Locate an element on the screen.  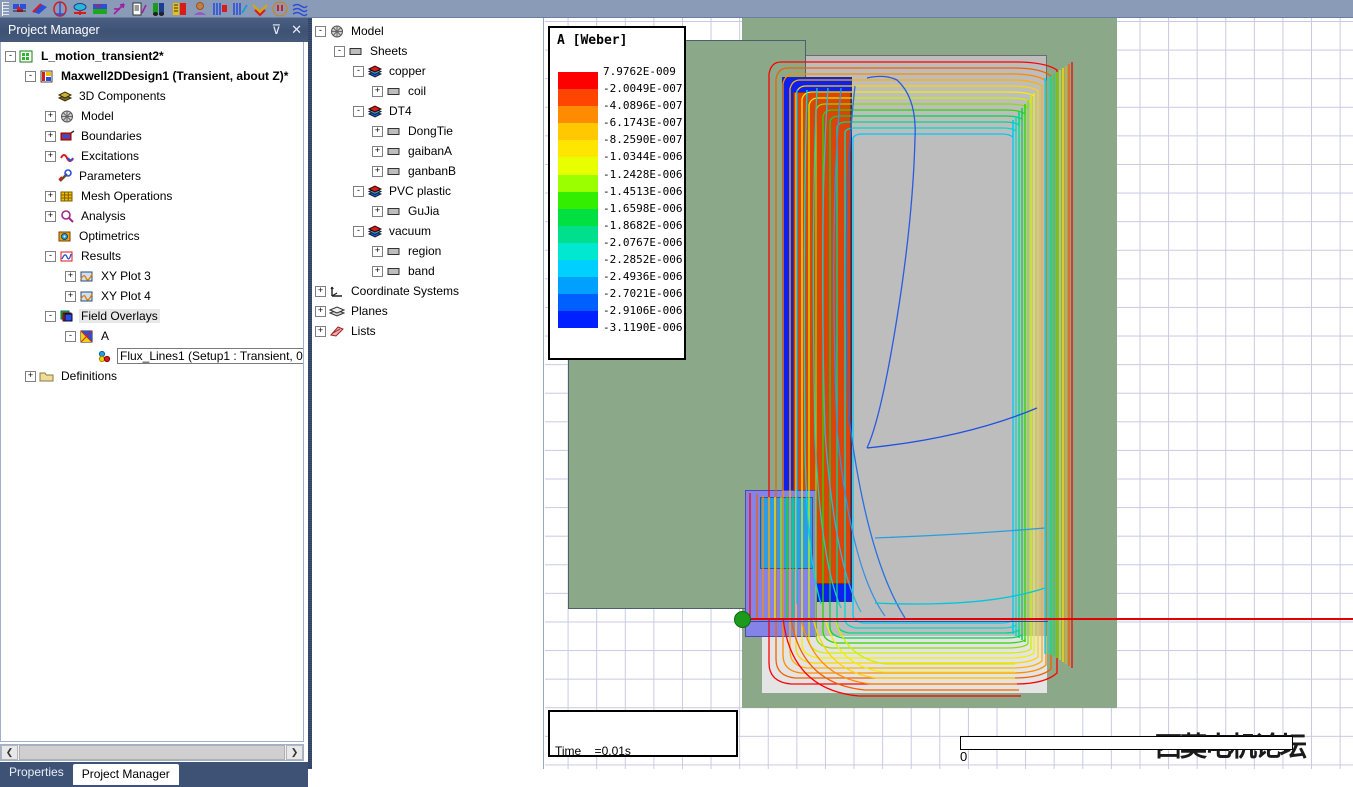
tree-item: - DT4 is located at coordinates (429, 111).